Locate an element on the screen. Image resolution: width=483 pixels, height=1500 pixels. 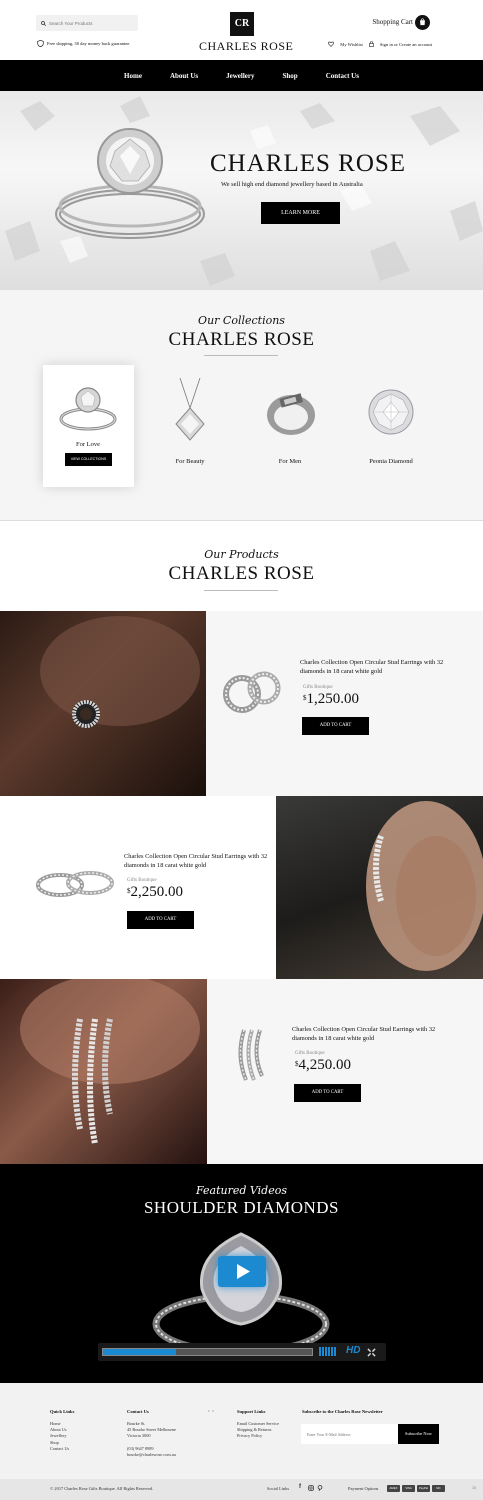
product-3-add-to-cart-button: ADD TO CART is located at coordinates (327, 1093).